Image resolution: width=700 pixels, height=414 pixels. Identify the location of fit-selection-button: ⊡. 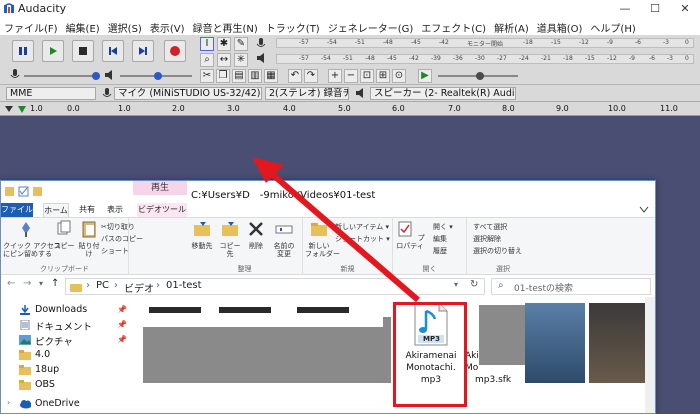
(367, 76).